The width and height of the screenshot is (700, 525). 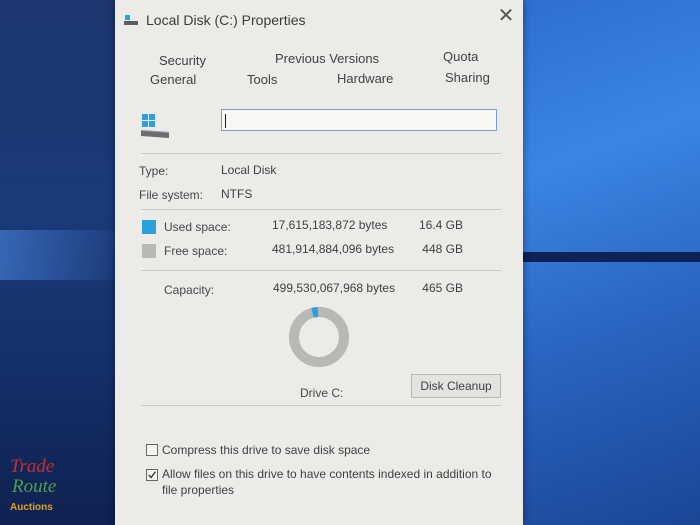 What do you see at coordinates (155, 126) in the screenshot?
I see `local-disk-icon` at bounding box center [155, 126].